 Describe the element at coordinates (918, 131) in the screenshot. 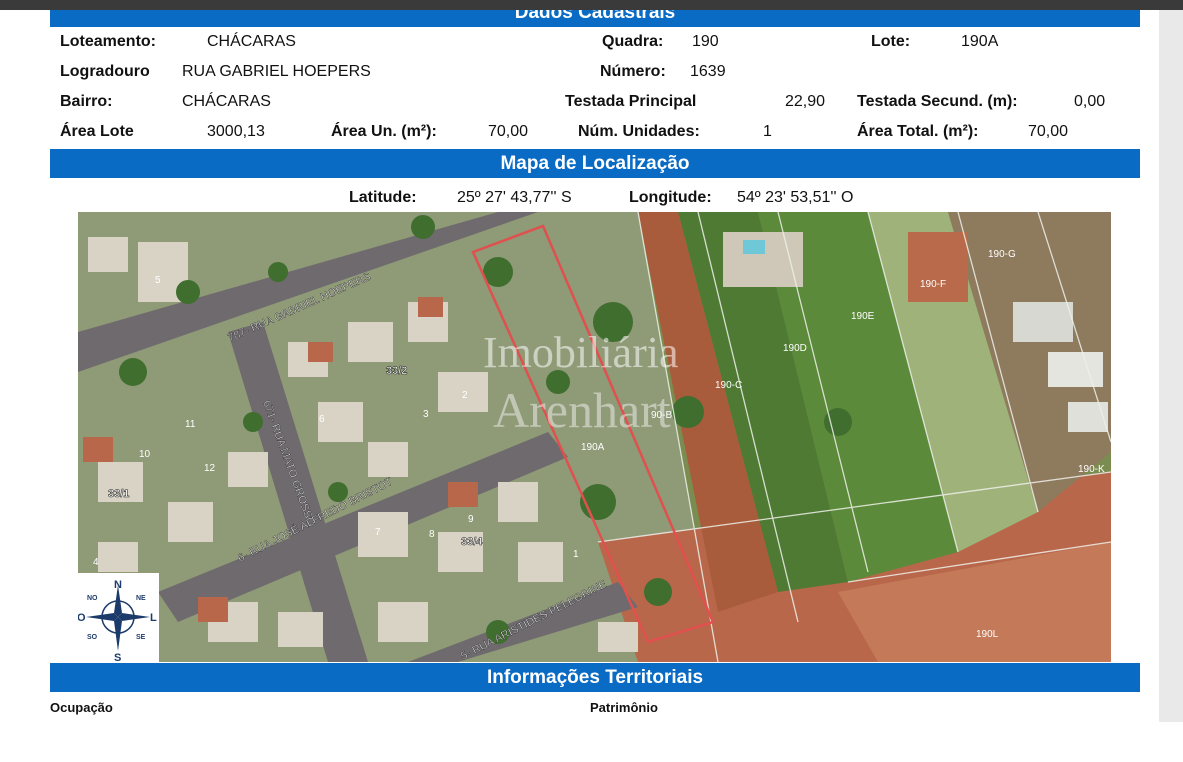

I see `area-total-label: Área Total. (m²):` at that location.